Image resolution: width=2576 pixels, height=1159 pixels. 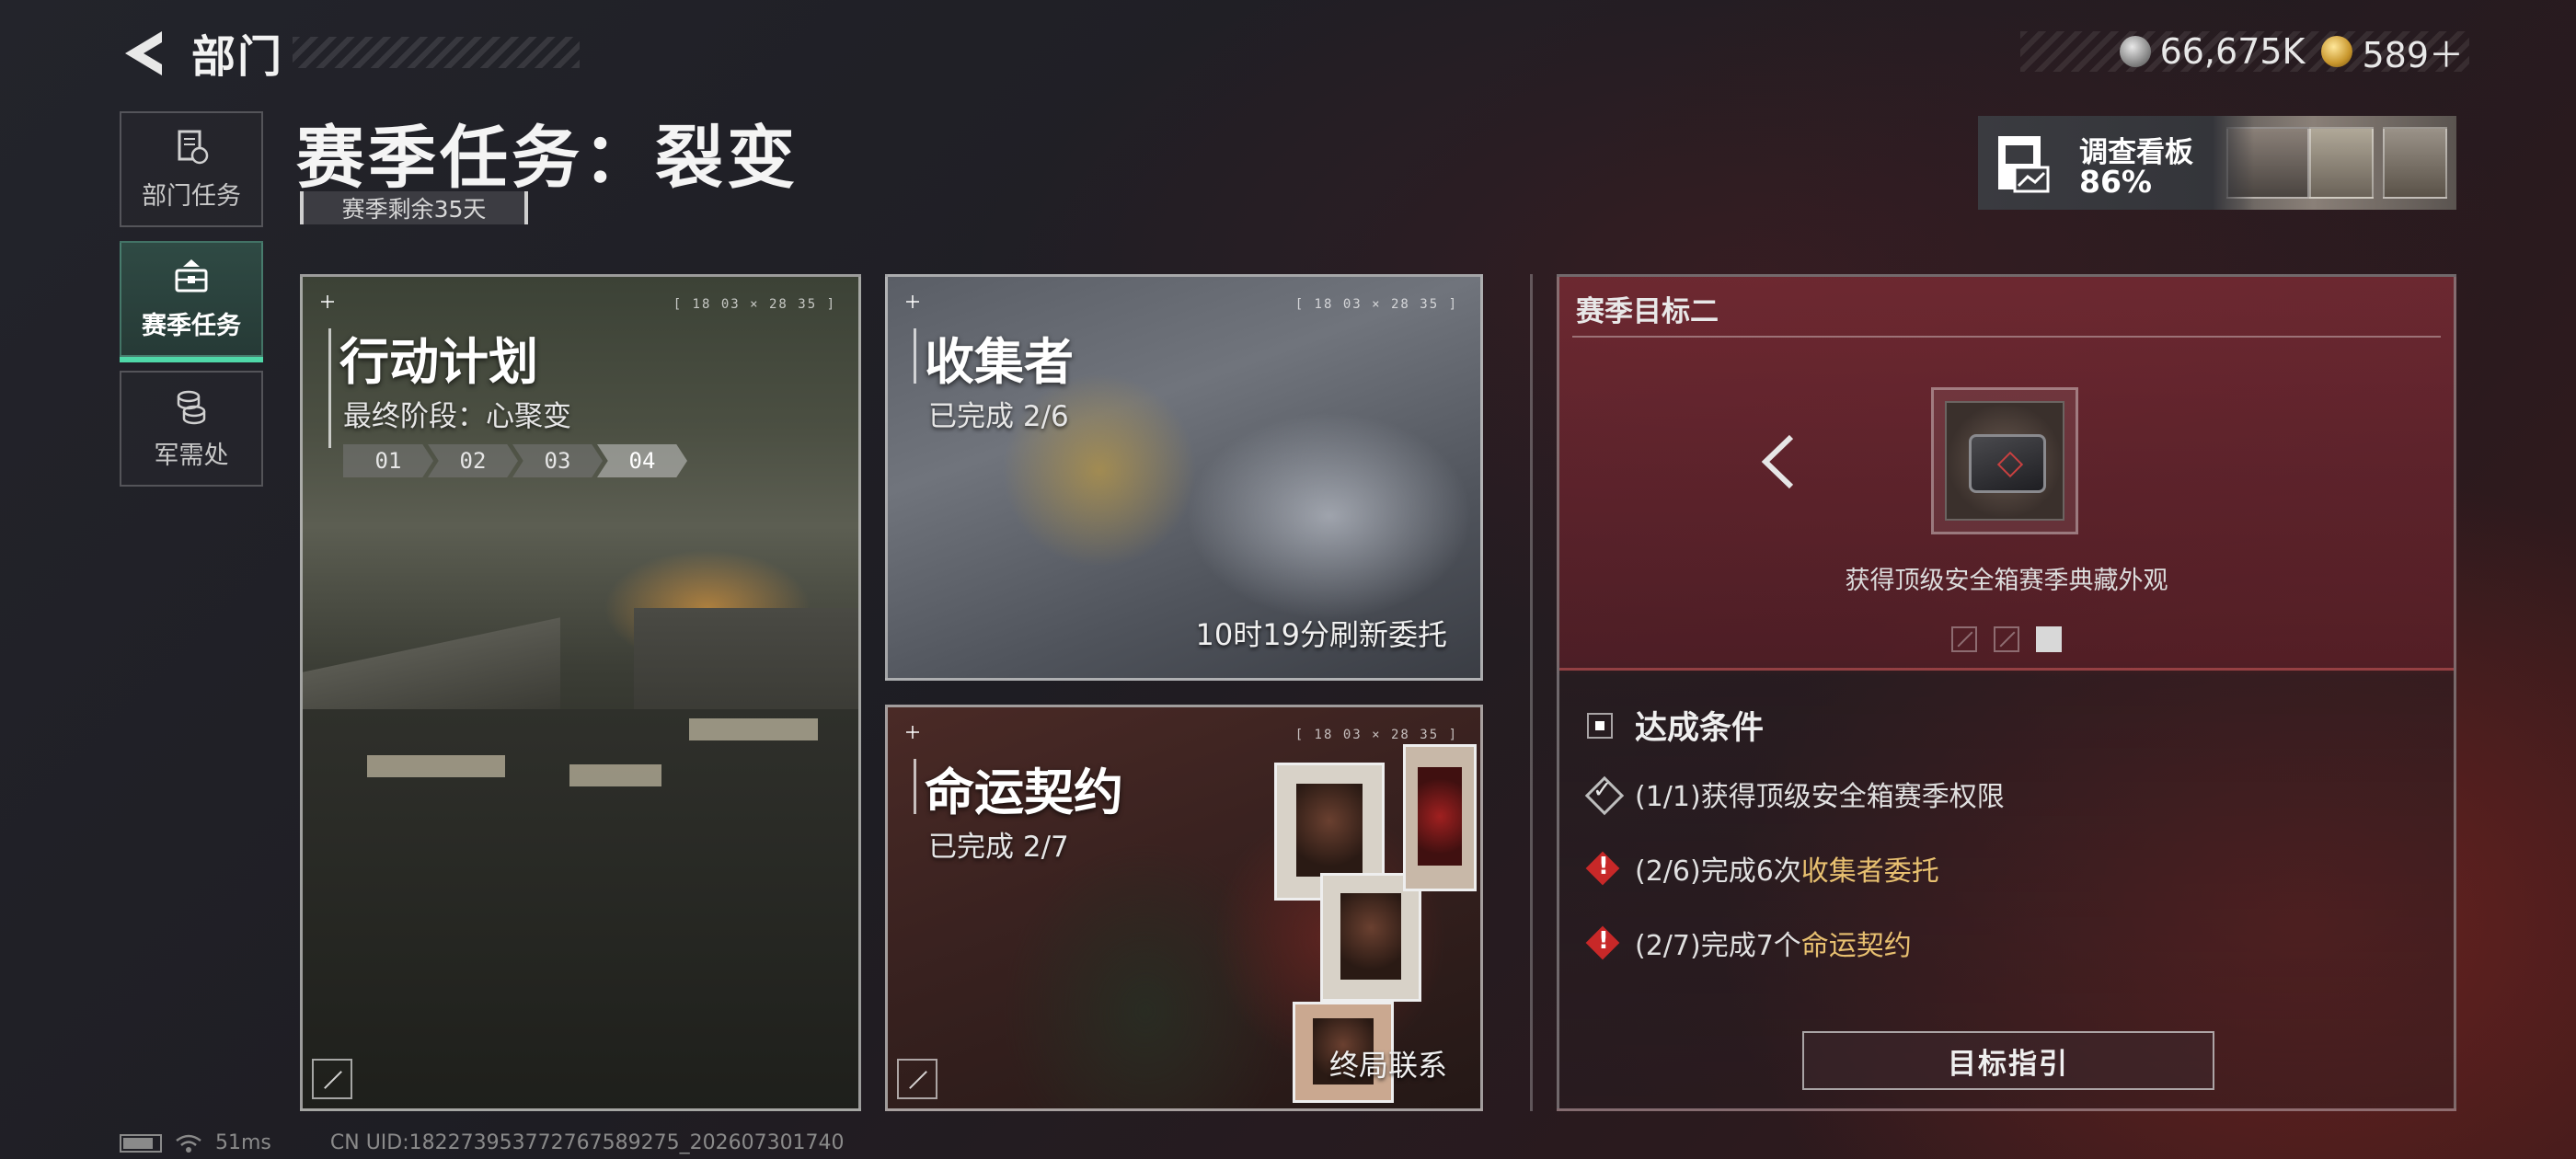 I want to click on condition-row: (2/7)完成7个命运契约, so click(x=1748, y=943).